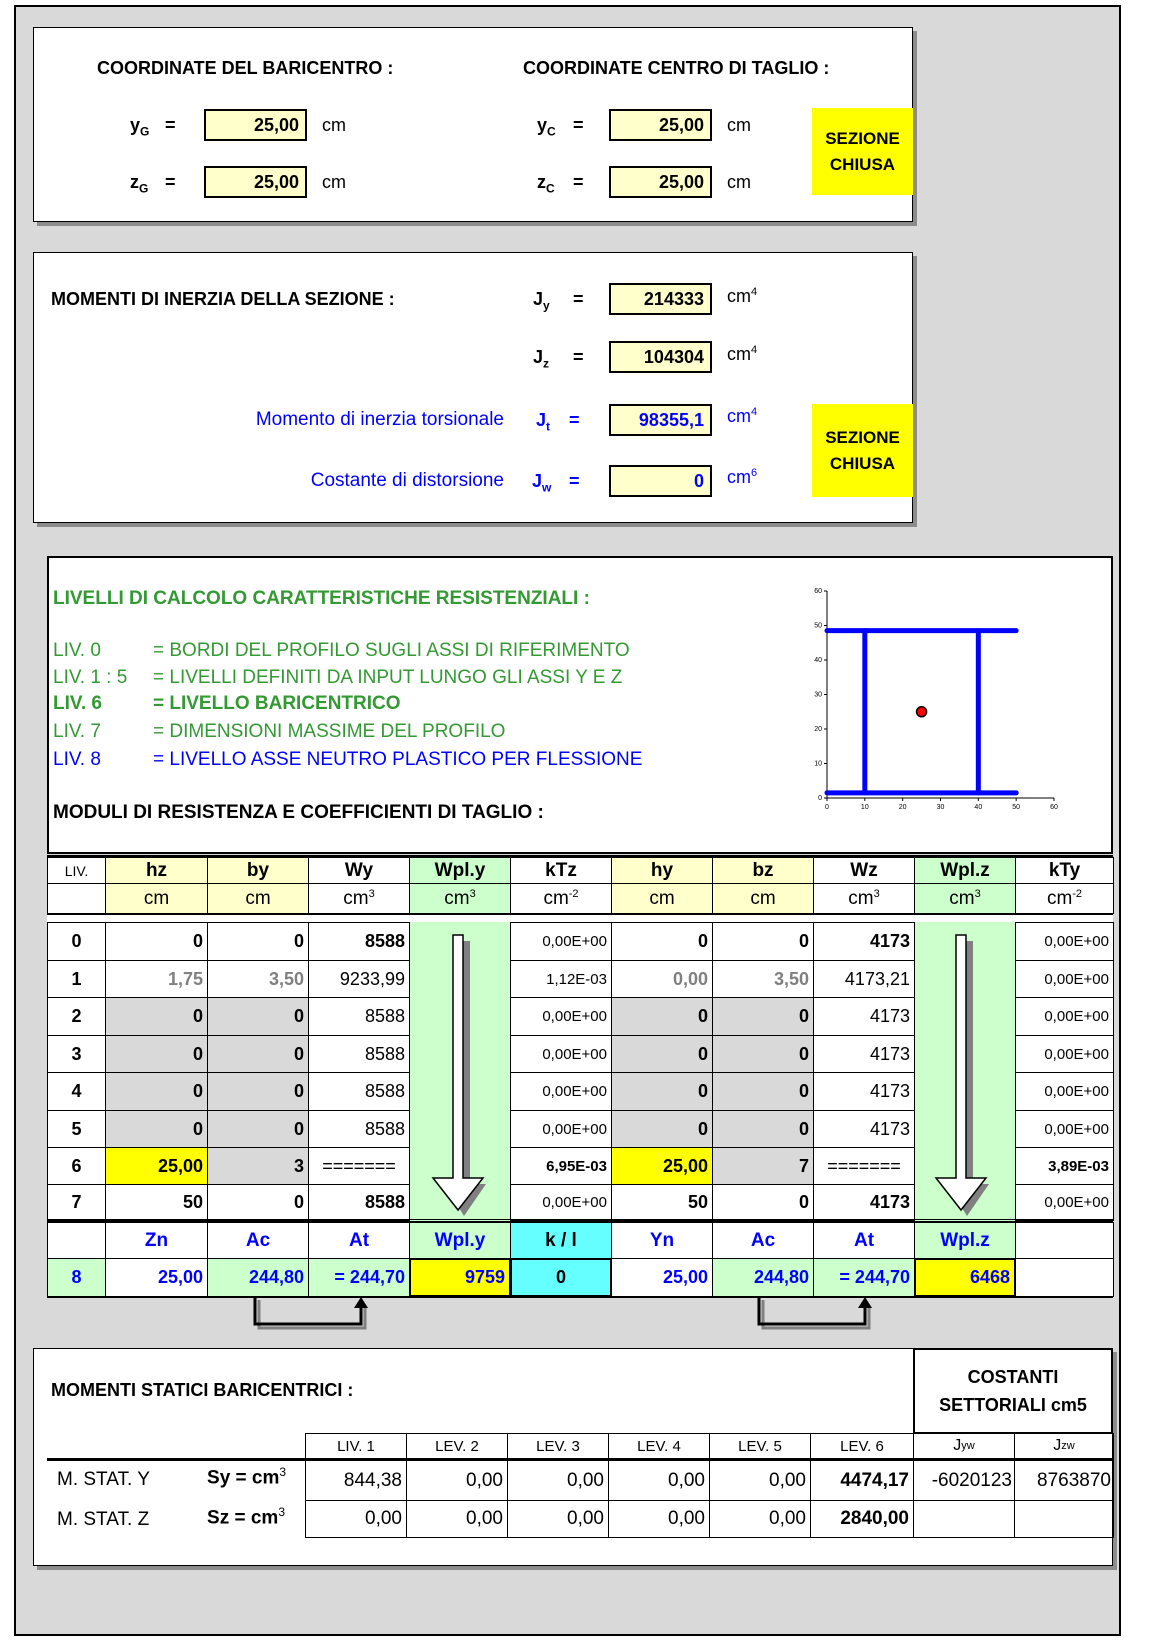  What do you see at coordinates (965, 870) in the screenshot?
I see `col-header-Wpl.z: Wpl.z` at bounding box center [965, 870].